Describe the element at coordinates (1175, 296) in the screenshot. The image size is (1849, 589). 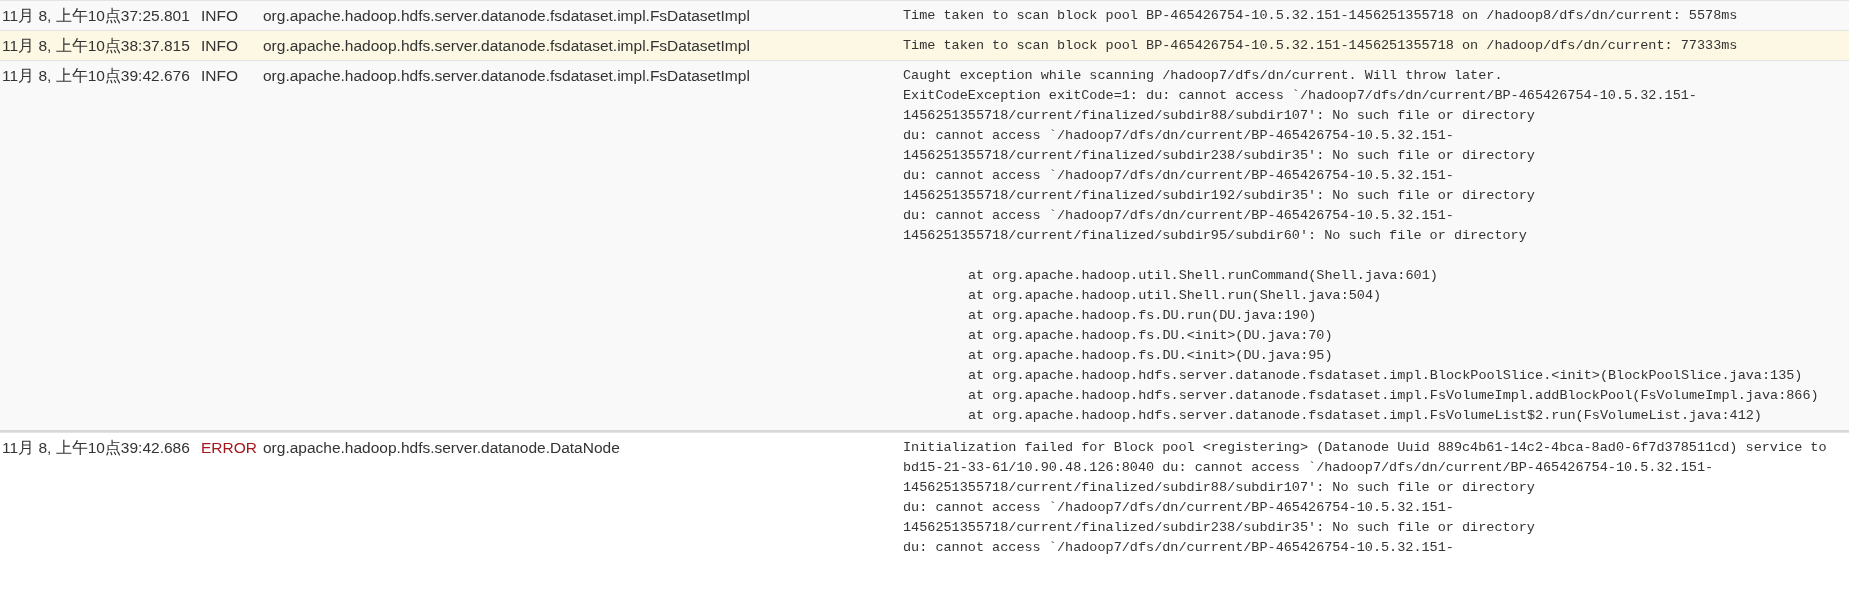
I see `stack-trace-line: at org.apache.hadoop.util.Shell.run(Shell.java:504)` at that location.